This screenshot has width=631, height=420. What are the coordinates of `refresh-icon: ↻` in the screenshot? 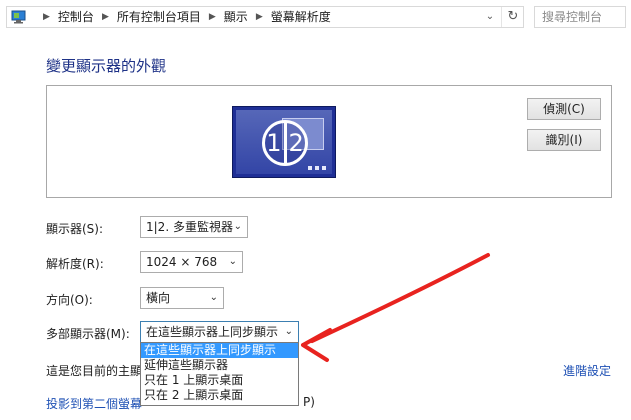 It's located at (512, 17).